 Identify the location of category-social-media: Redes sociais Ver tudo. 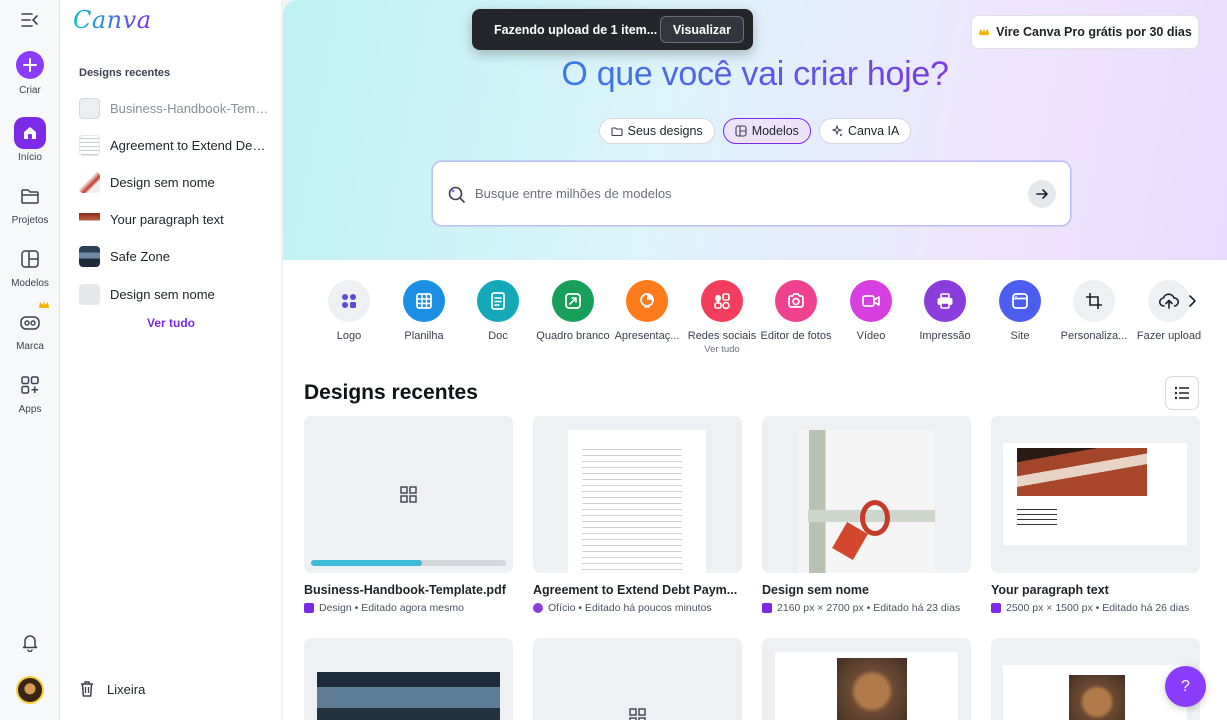
(722, 318).